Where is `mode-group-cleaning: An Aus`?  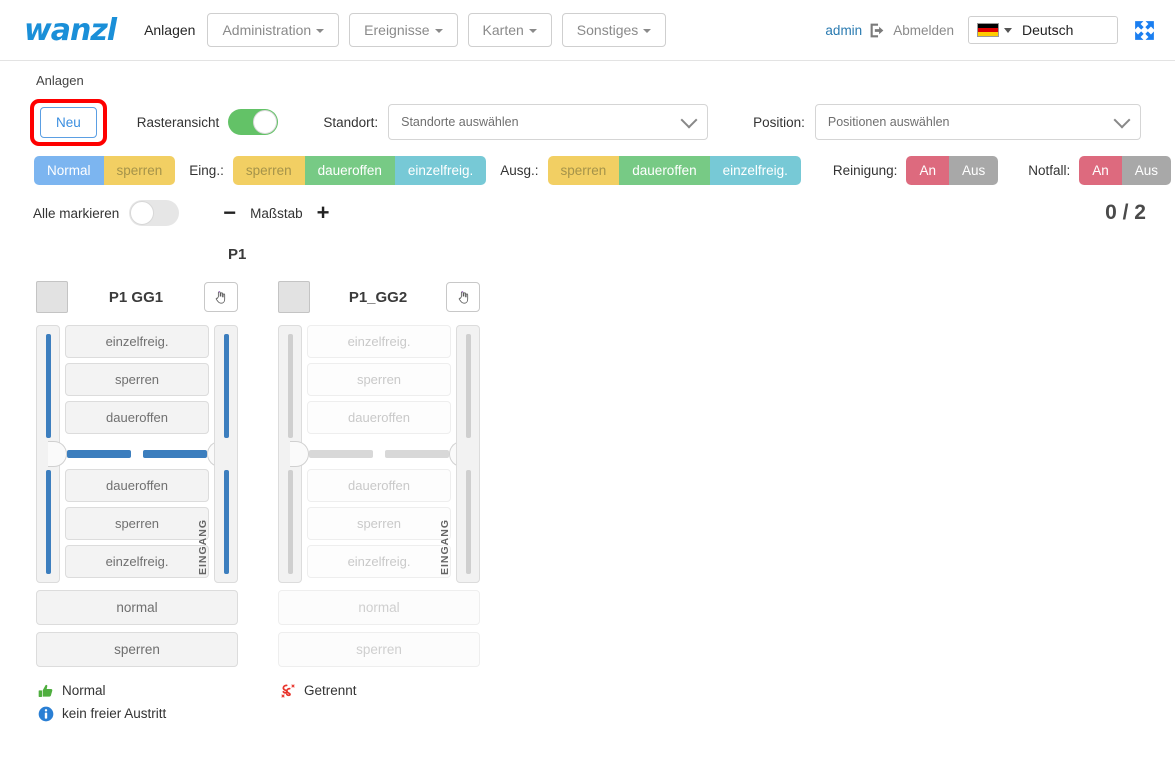 mode-group-cleaning: An Aus is located at coordinates (952, 170).